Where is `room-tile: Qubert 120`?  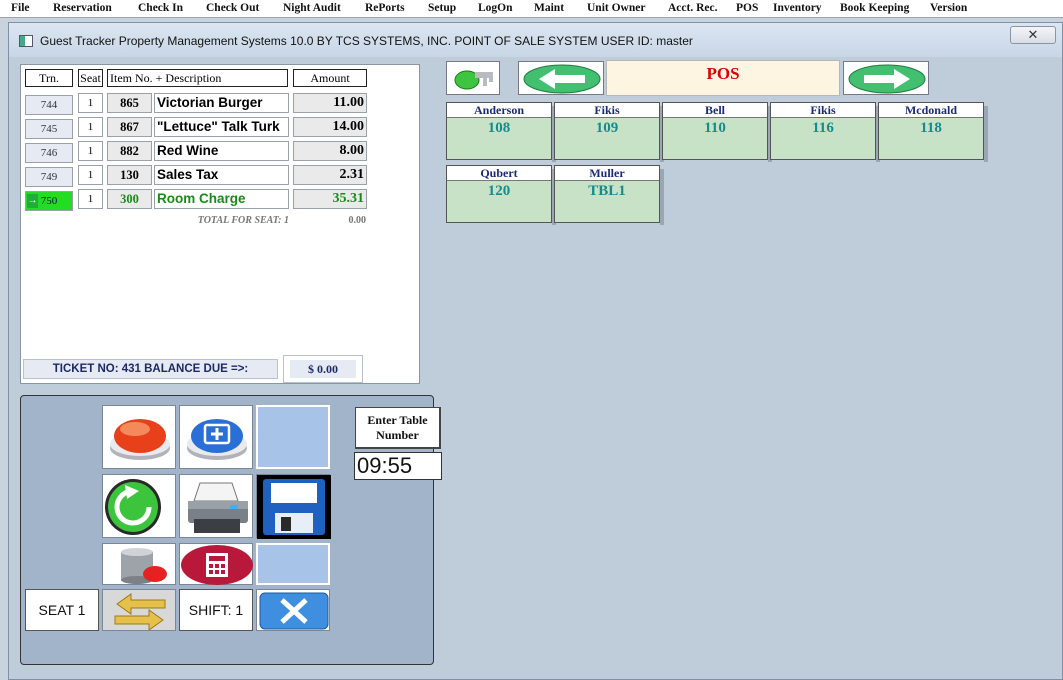 room-tile: Qubert 120 is located at coordinates (501, 195).